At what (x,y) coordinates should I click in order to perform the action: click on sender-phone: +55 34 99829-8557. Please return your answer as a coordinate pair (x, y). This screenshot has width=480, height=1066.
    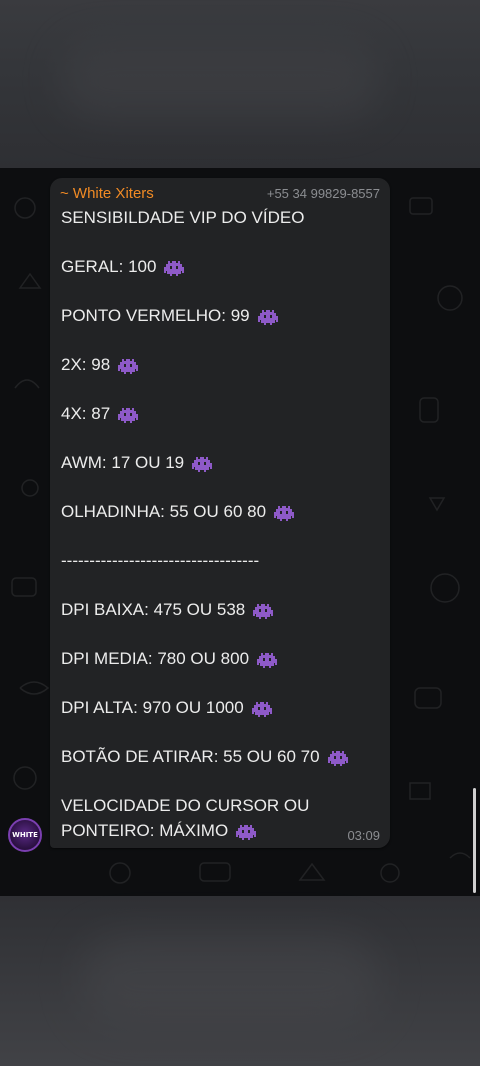
    Looking at the image, I should click on (323, 193).